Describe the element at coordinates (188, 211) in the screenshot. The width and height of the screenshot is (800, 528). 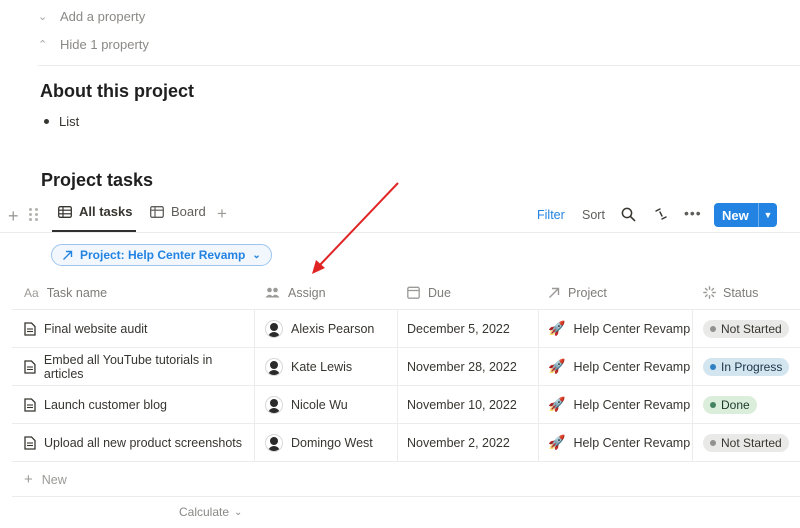
I see `tab-label: Board` at that location.